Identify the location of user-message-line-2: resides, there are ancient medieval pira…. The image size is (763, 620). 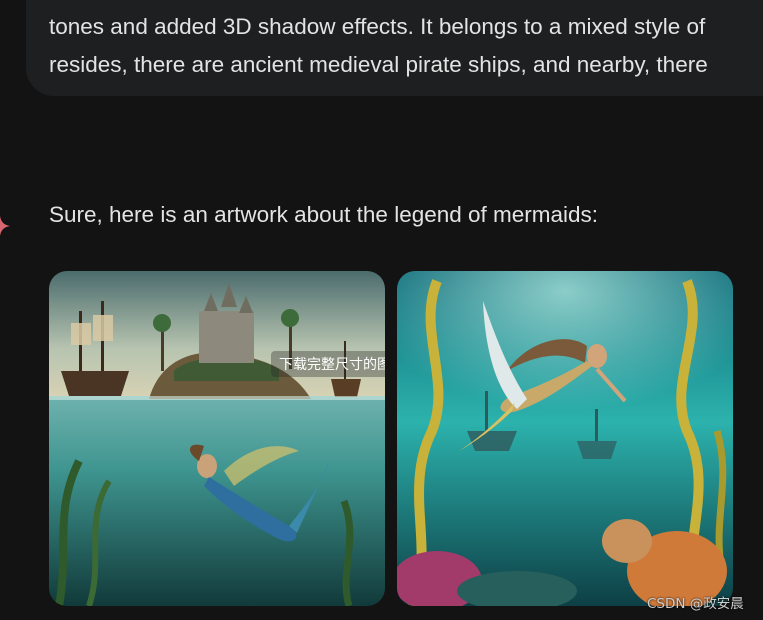
(378, 64).